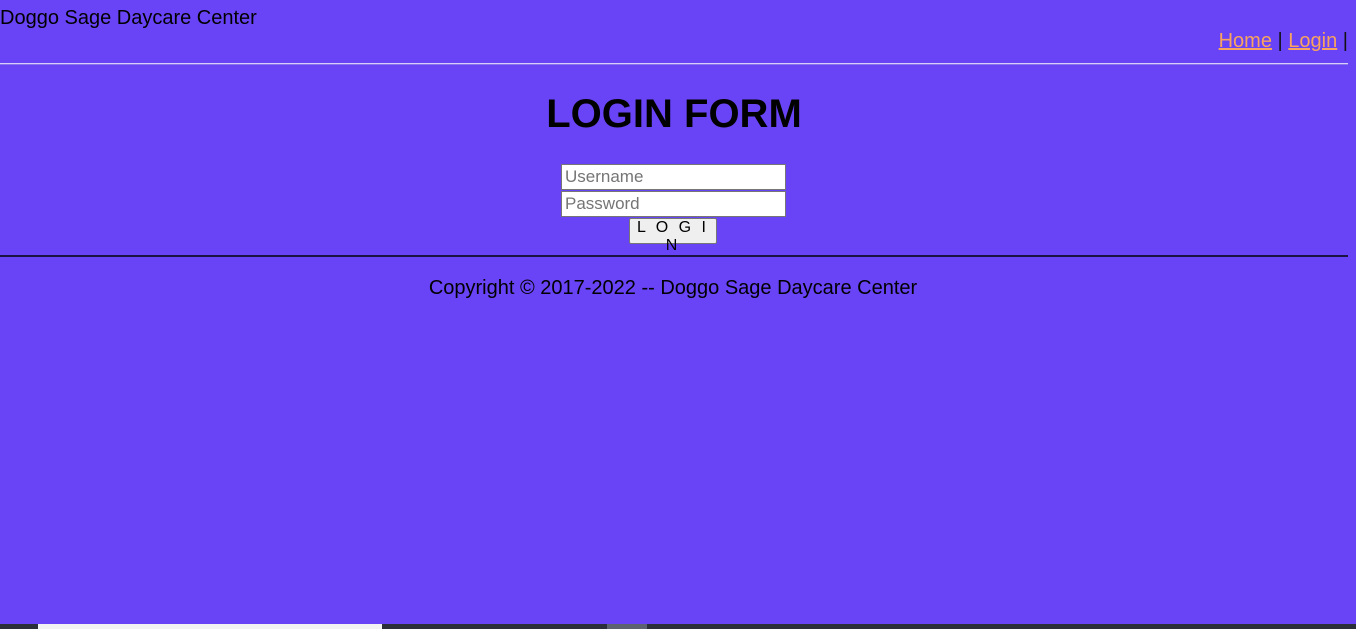 The width and height of the screenshot is (1356, 629). Describe the element at coordinates (674, 64) in the screenshot. I see `header-divider` at that location.